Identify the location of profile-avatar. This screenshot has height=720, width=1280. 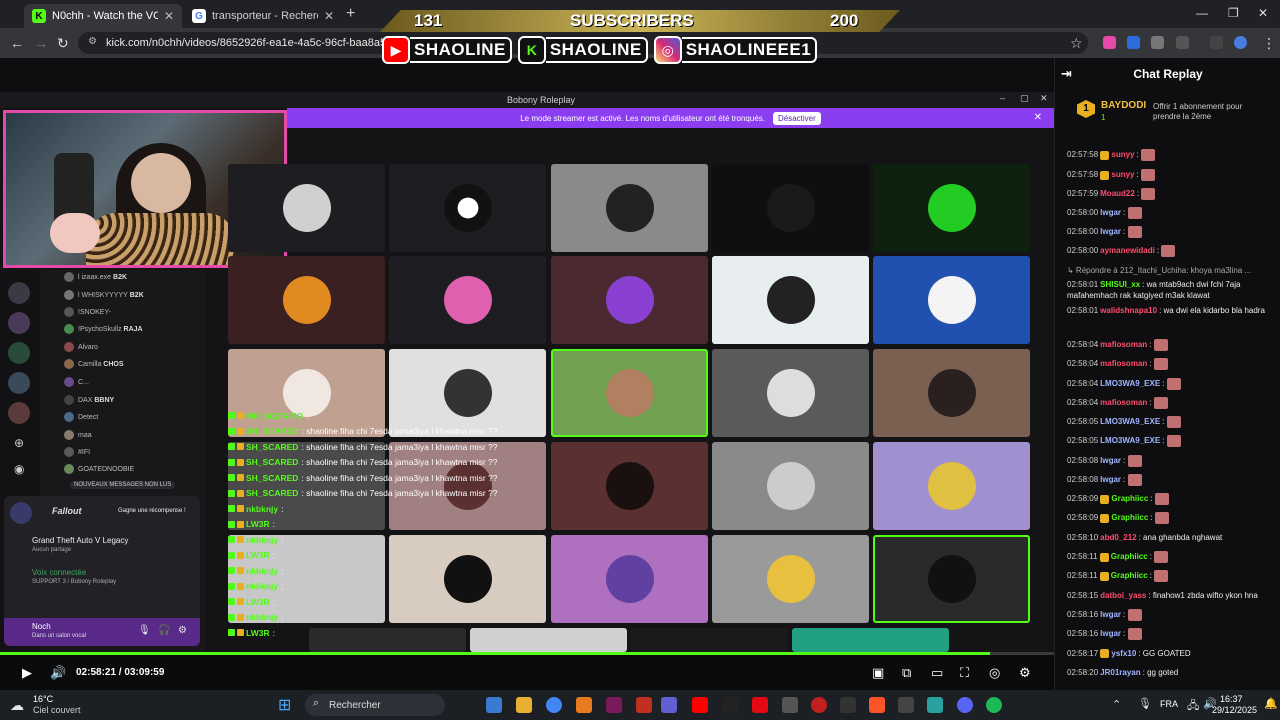
(1240, 42).